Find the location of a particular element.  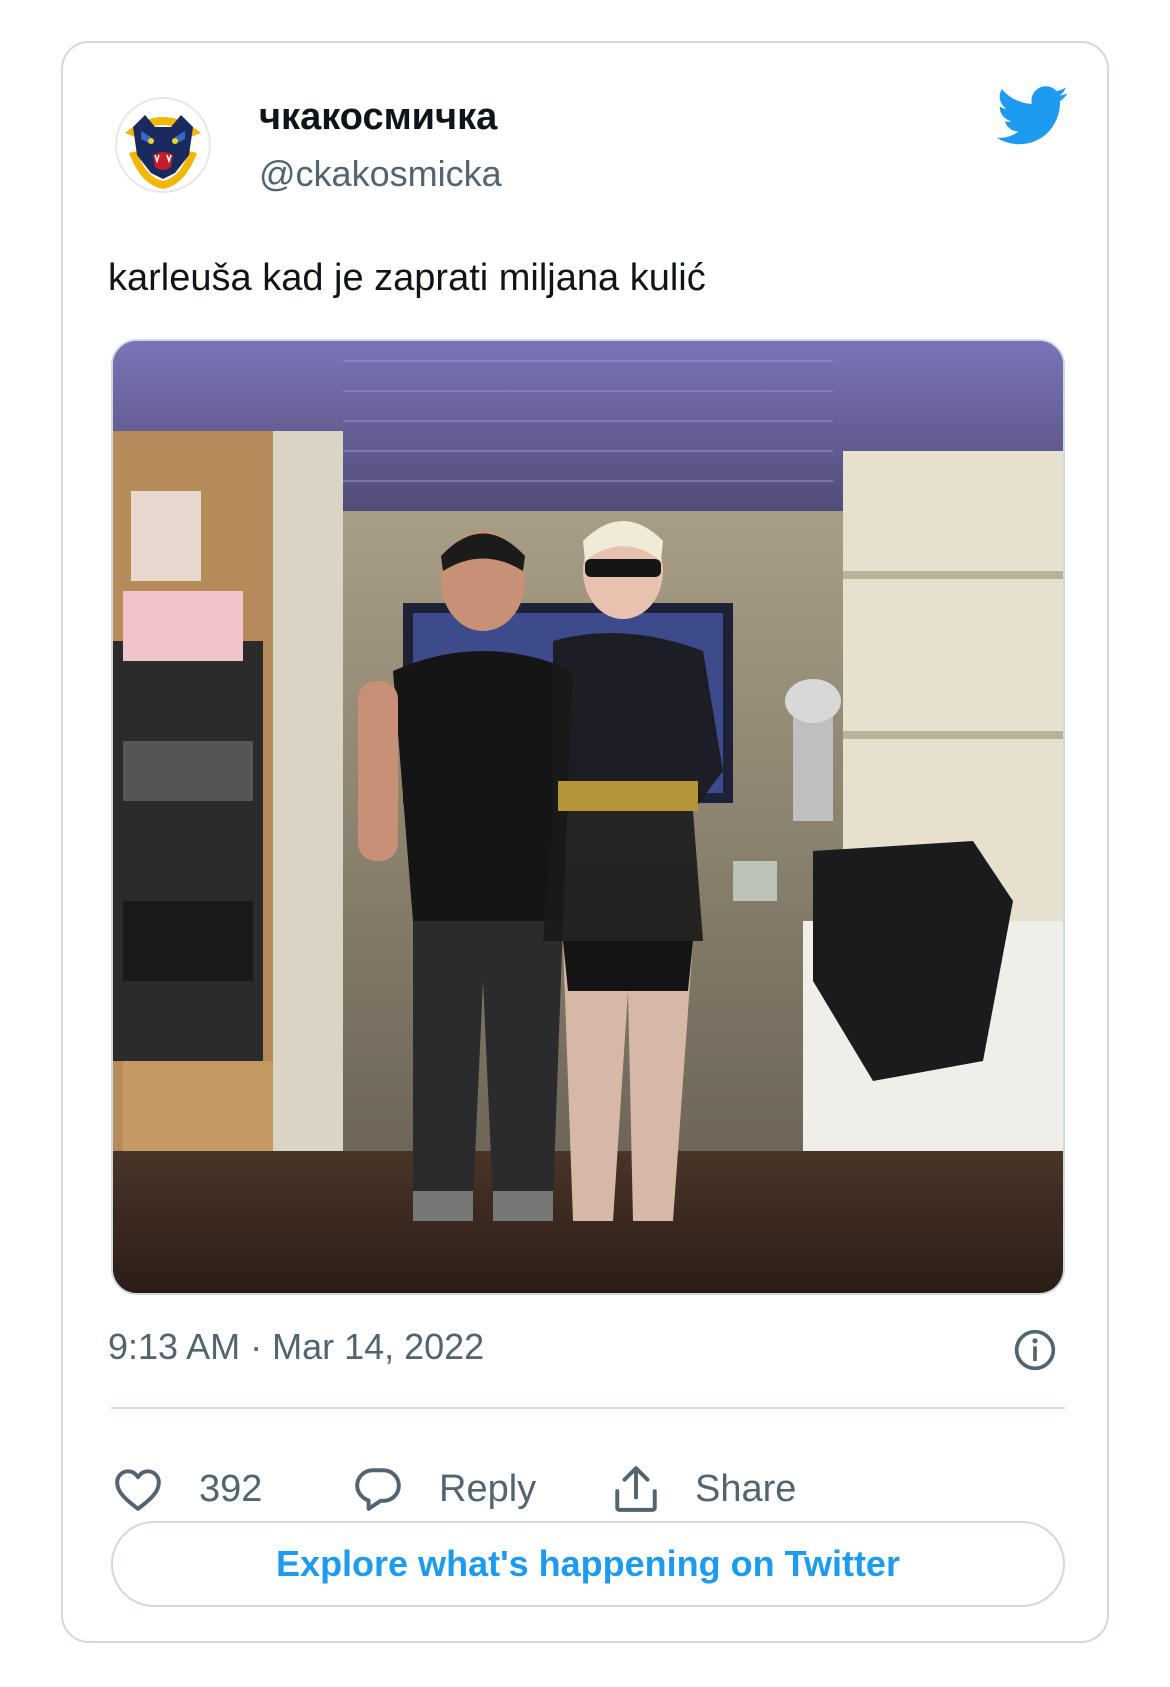

panther-logo-icon is located at coordinates (163, 145).